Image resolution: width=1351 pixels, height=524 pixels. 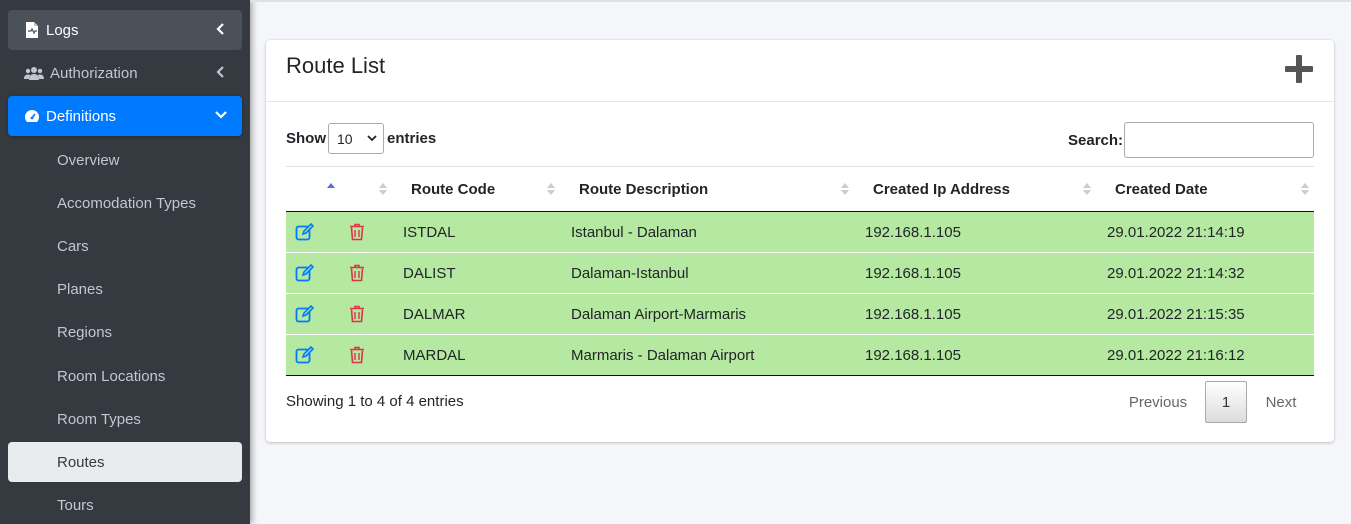 I want to click on dashboard-icon, so click(x=32, y=116).